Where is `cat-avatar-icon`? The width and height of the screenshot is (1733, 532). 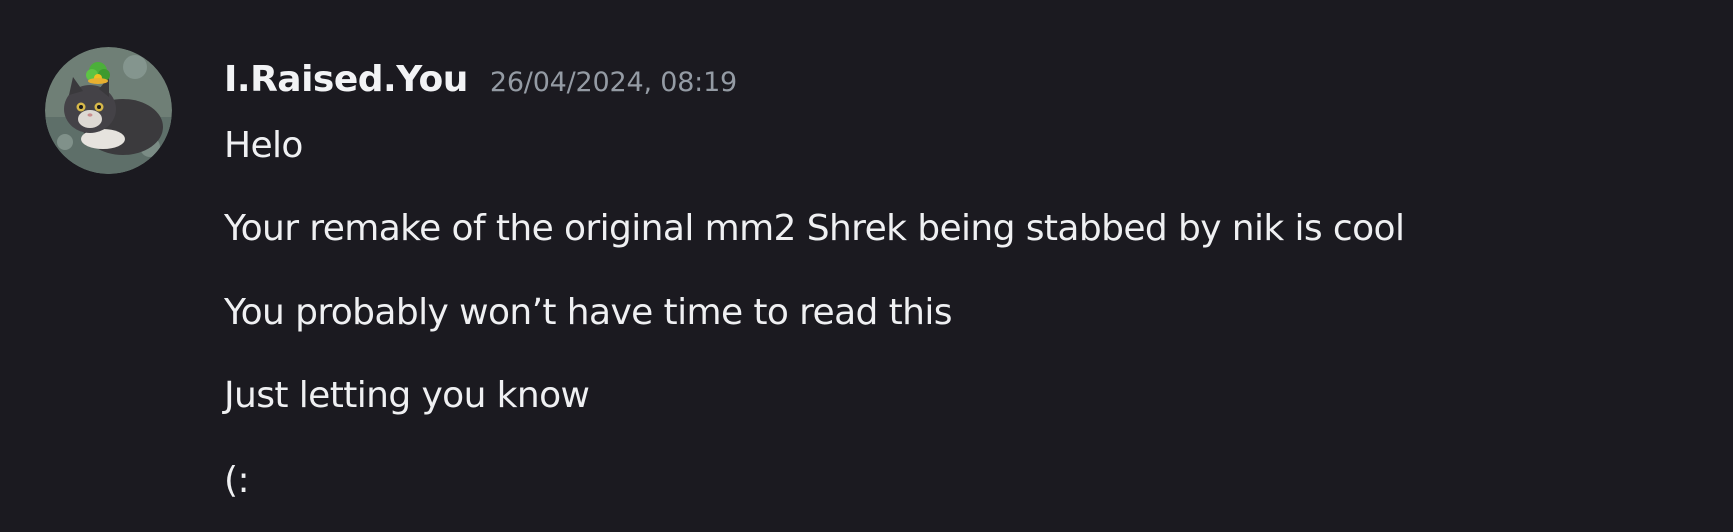
cat-avatar-icon is located at coordinates (108, 110).